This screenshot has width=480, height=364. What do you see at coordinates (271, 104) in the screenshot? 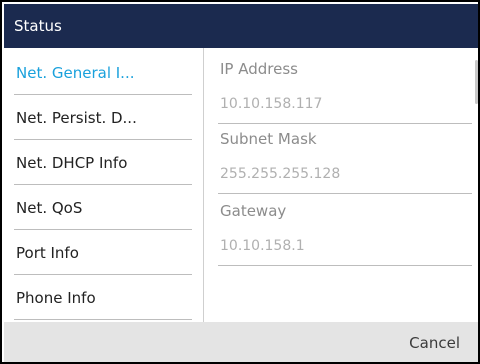
I see `ip-address-value: 10.10.158.117` at bounding box center [271, 104].